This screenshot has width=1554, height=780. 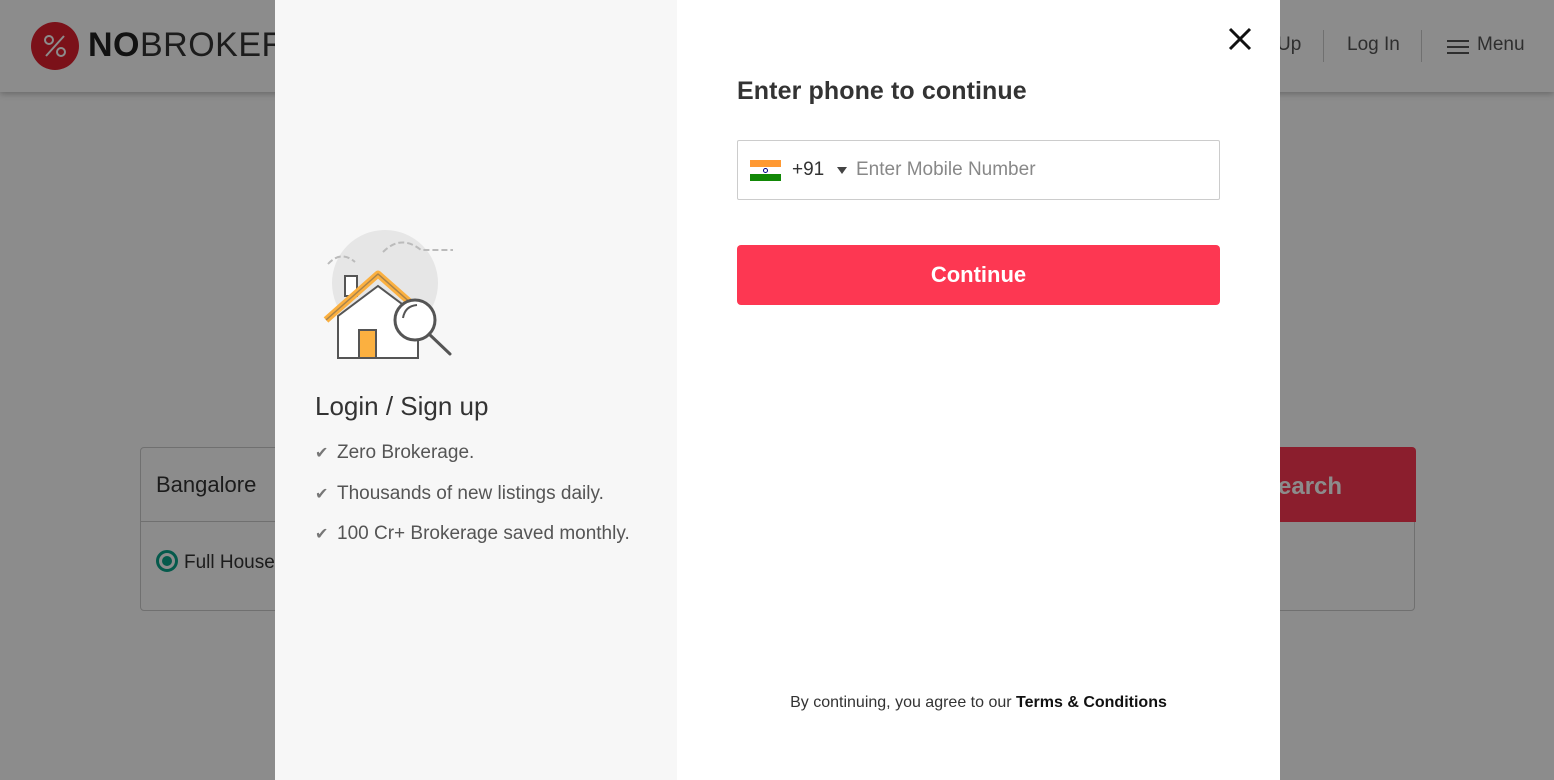 What do you see at coordinates (1240, 39) in the screenshot?
I see `close-icon` at bounding box center [1240, 39].